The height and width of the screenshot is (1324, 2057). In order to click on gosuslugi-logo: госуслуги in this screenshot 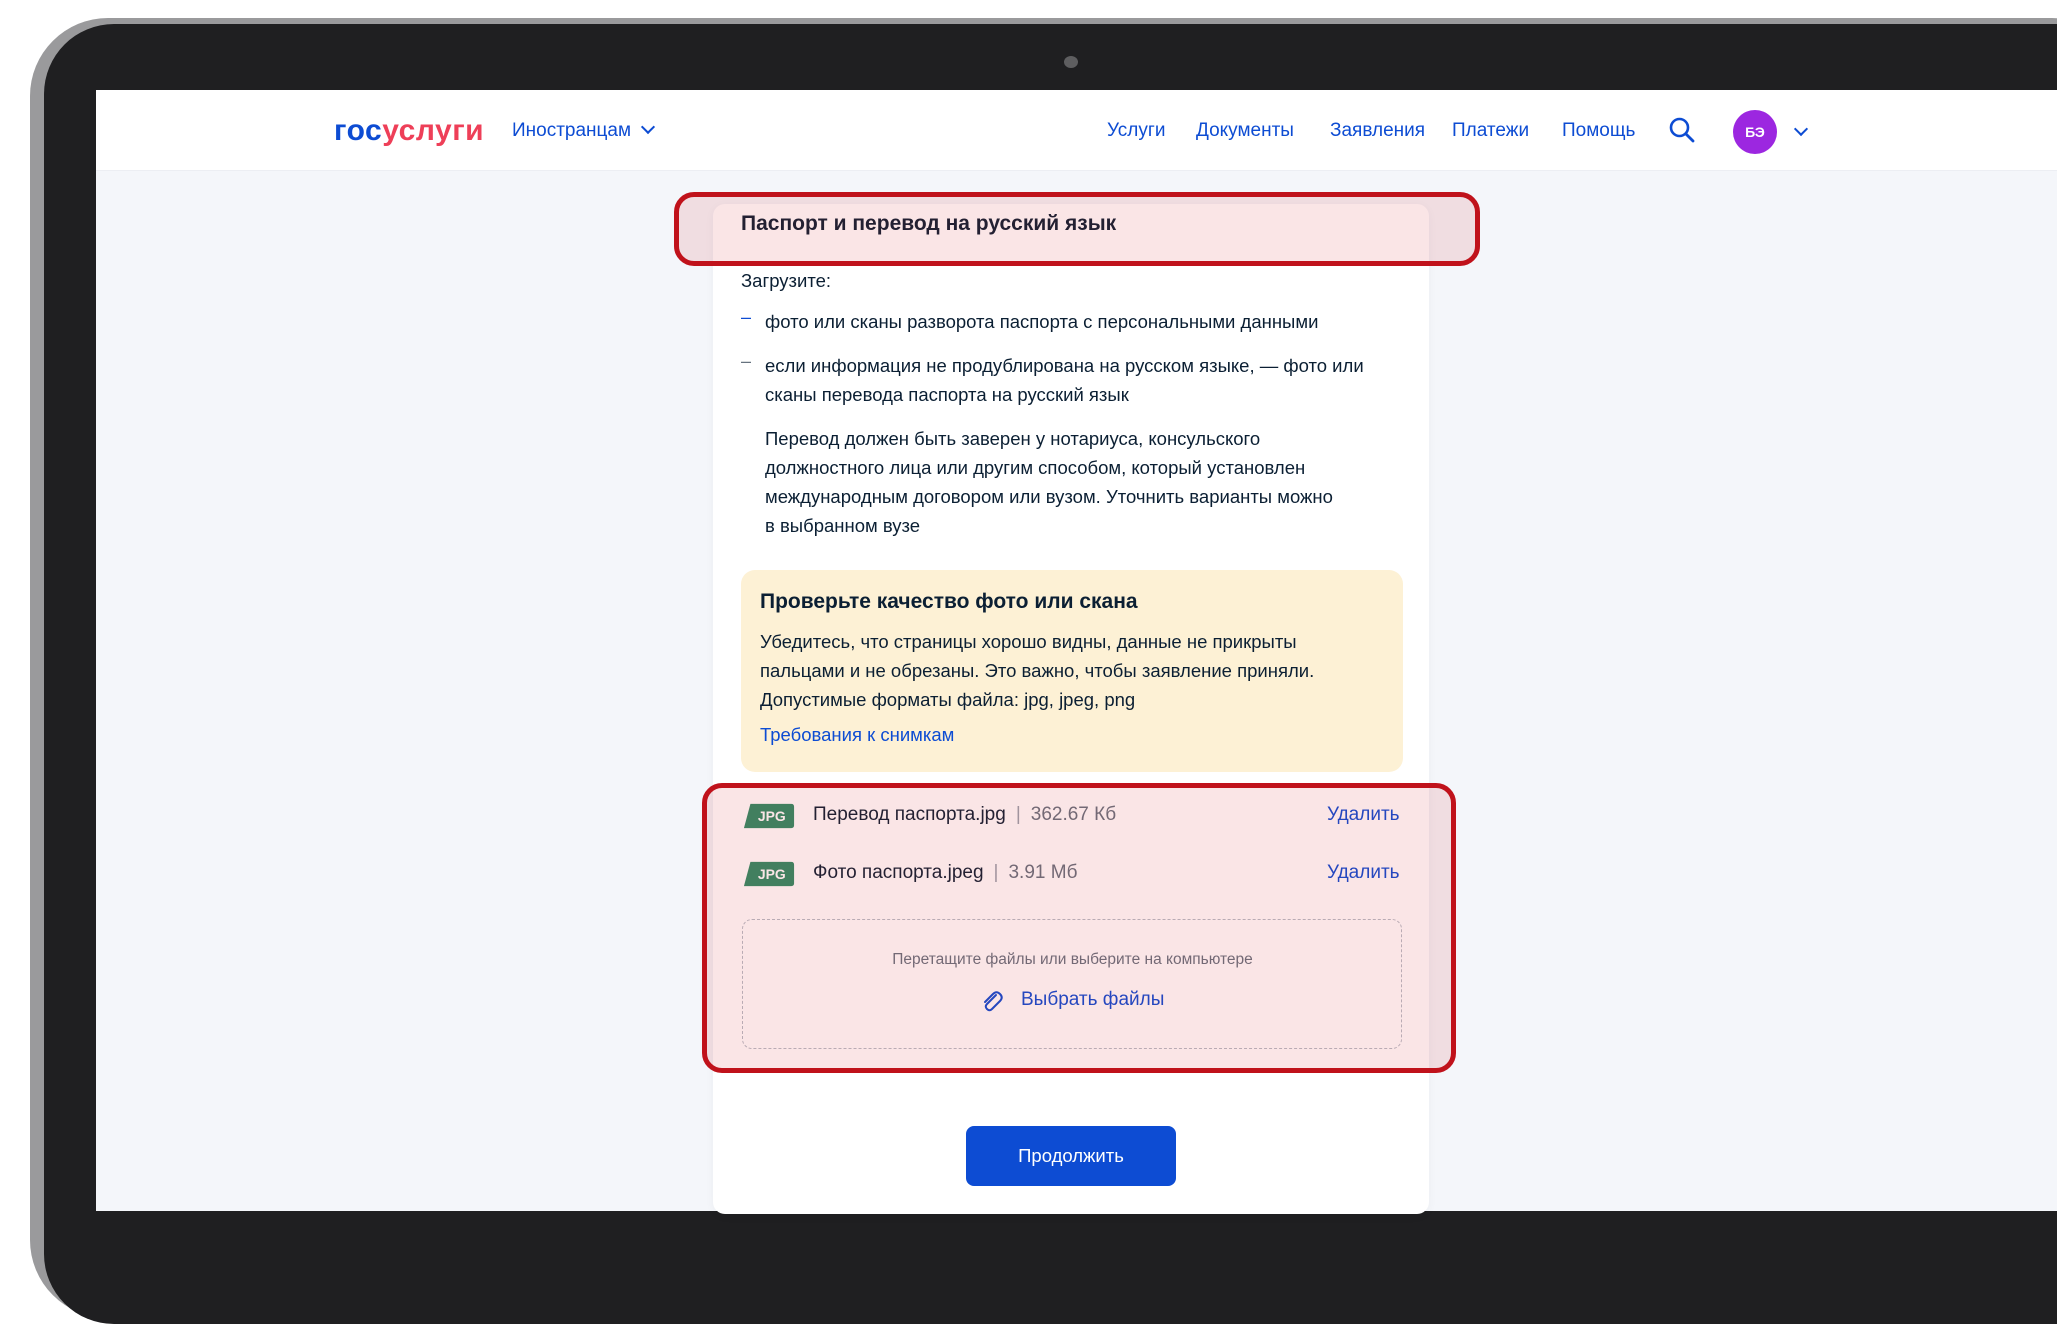, I will do `click(409, 131)`.